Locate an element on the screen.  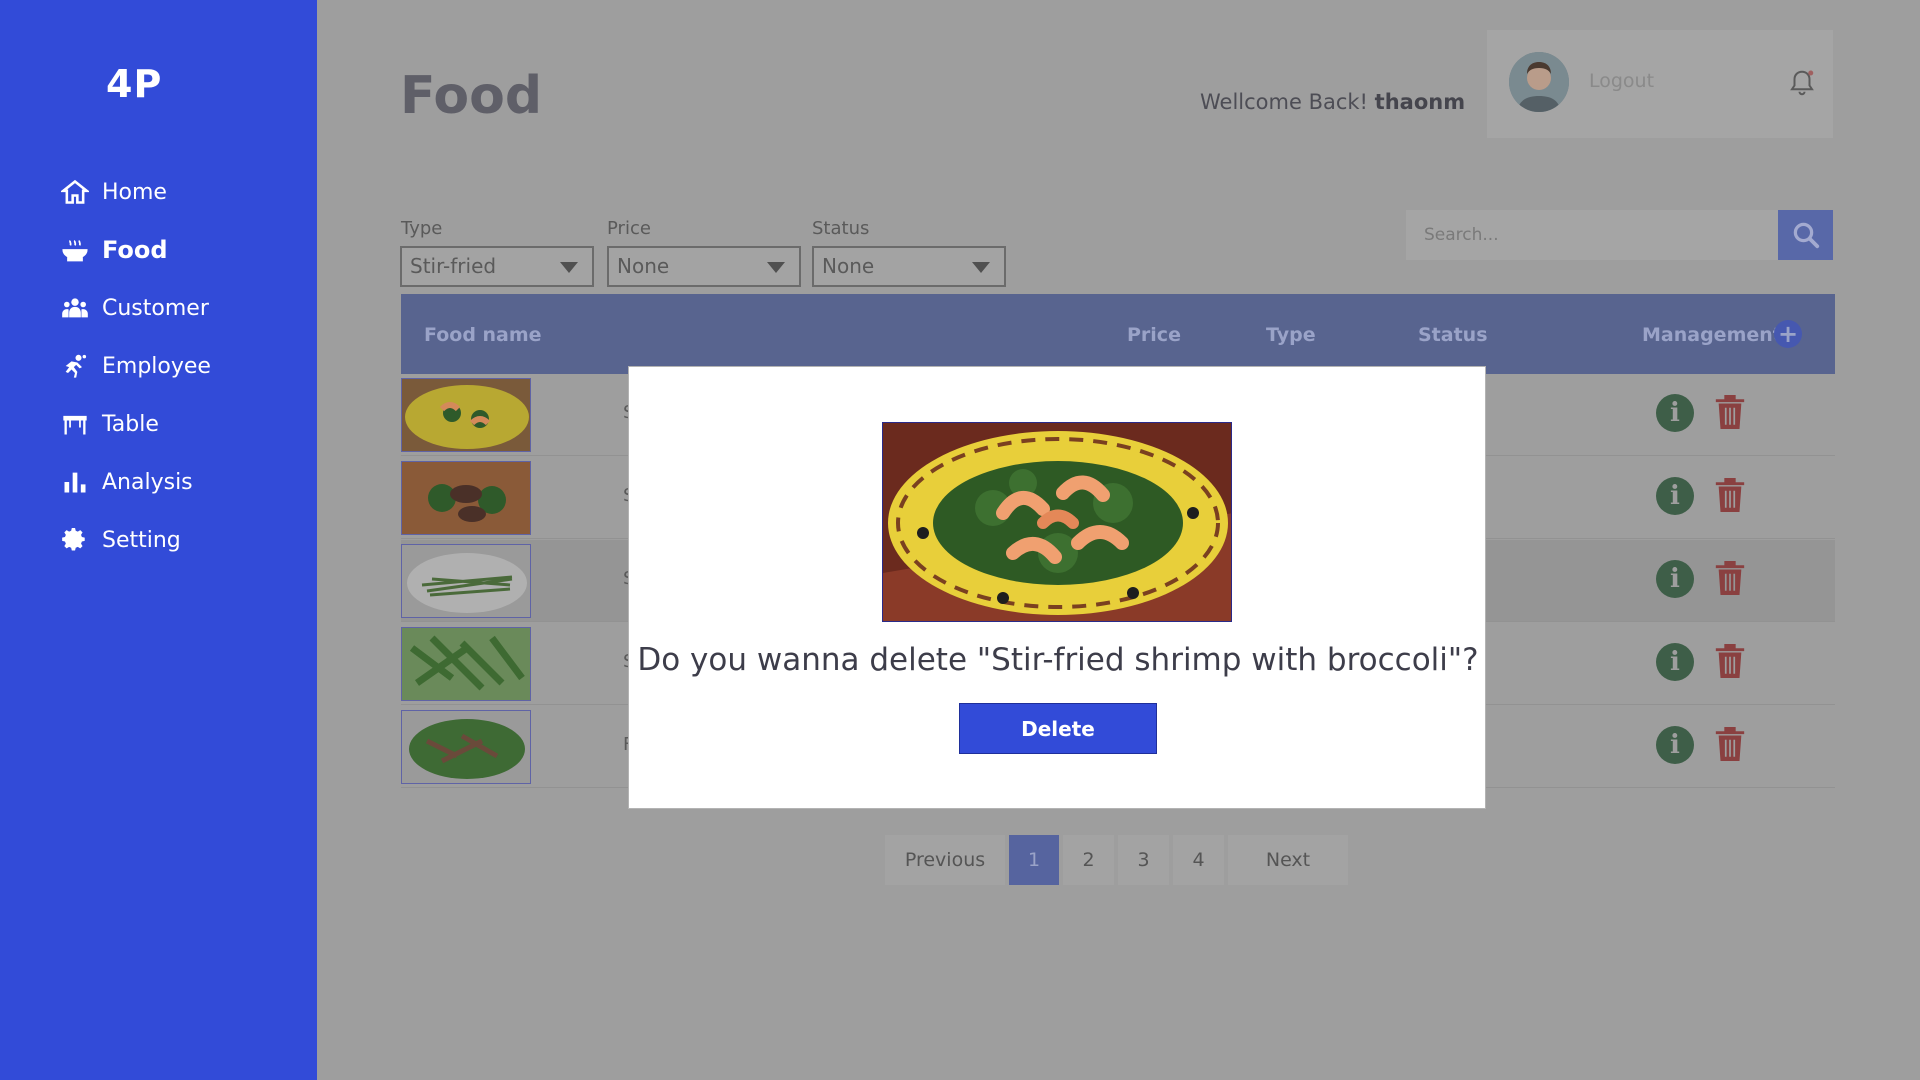
page-4-button: 4 is located at coordinates (1198, 860).